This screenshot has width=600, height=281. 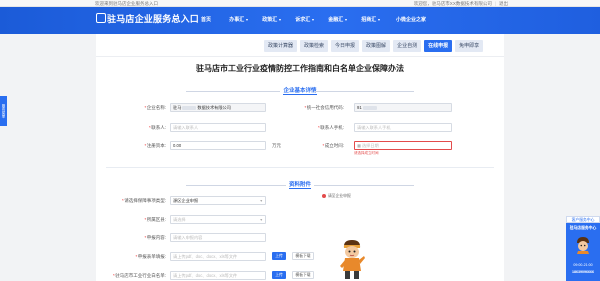 I want to click on region-label: *所属区县:, so click(x=155, y=219).